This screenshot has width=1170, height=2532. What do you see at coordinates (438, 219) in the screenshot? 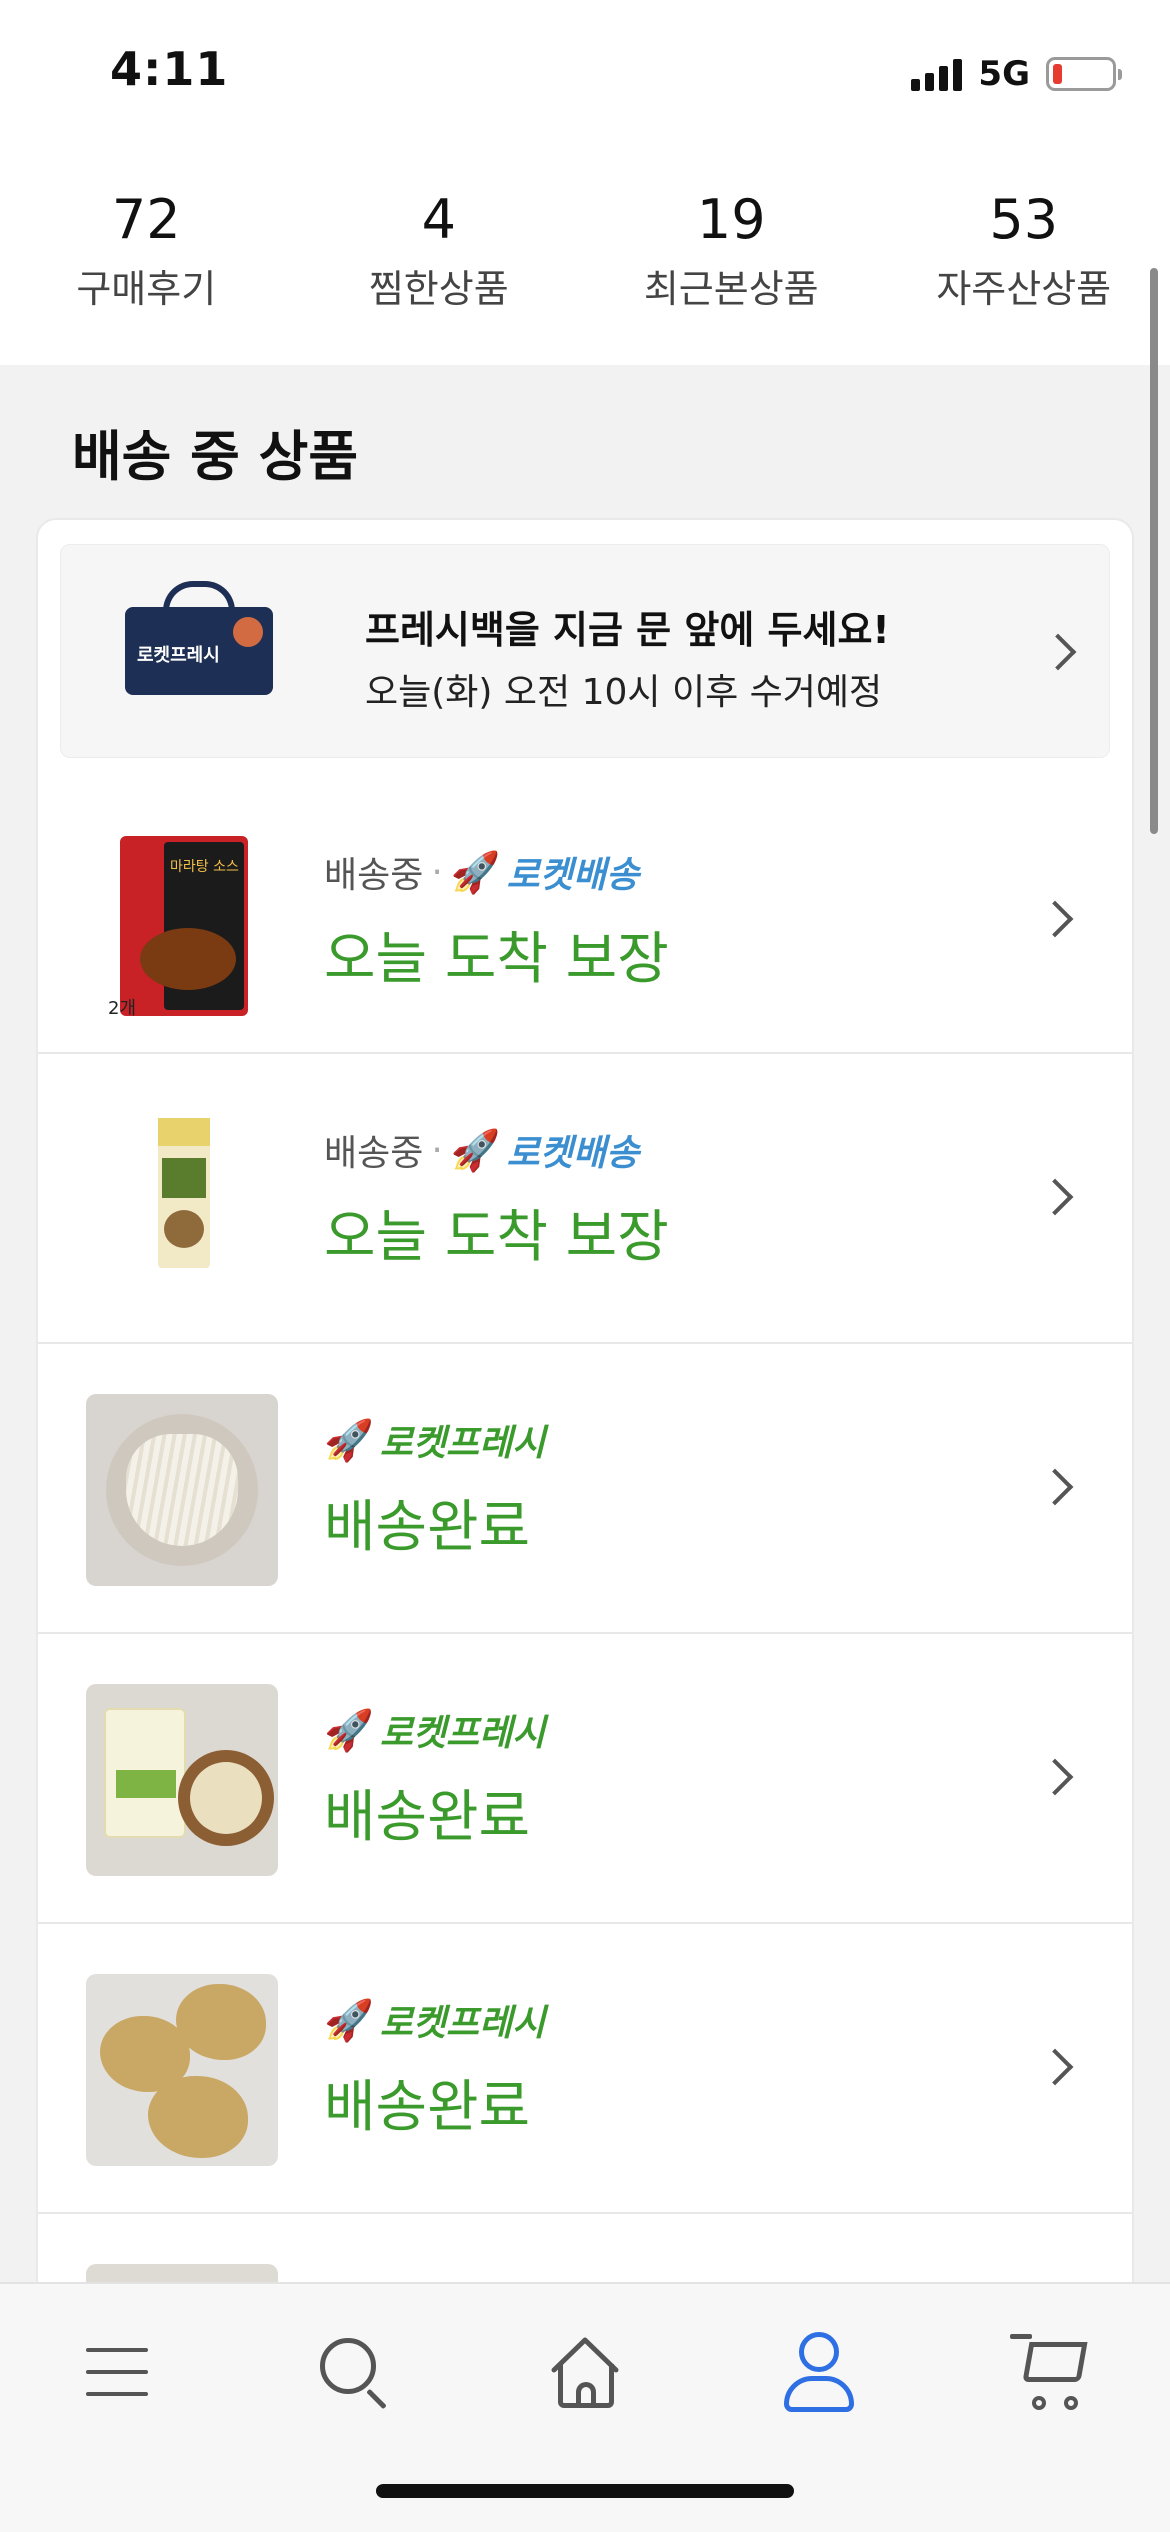
I see `stat-count: 4` at bounding box center [438, 219].